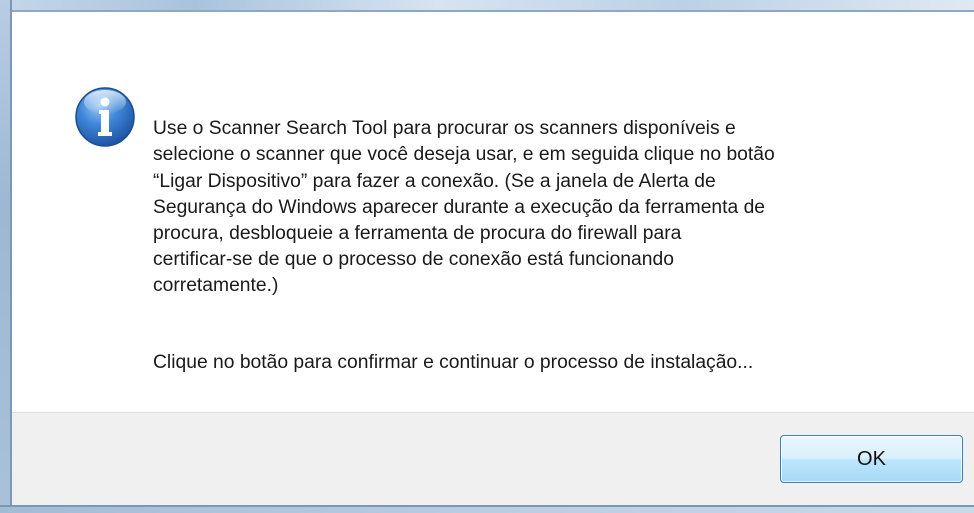  I want to click on window-top-border, so click(487, 6).